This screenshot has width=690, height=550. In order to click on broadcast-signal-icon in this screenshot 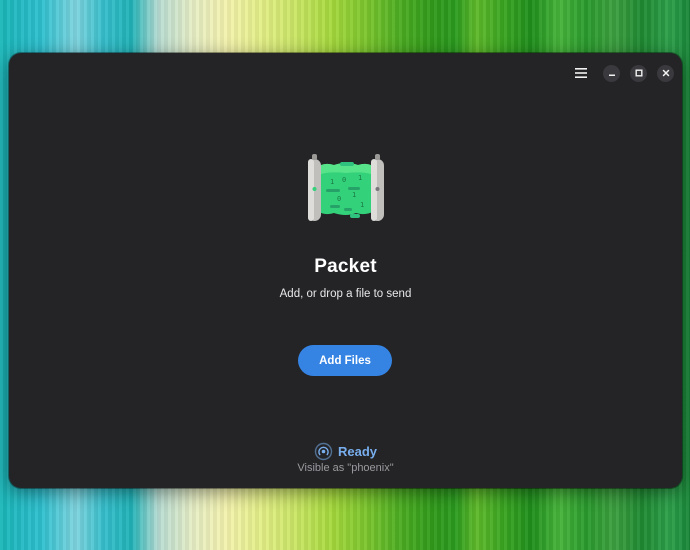, I will do `click(323, 451)`.